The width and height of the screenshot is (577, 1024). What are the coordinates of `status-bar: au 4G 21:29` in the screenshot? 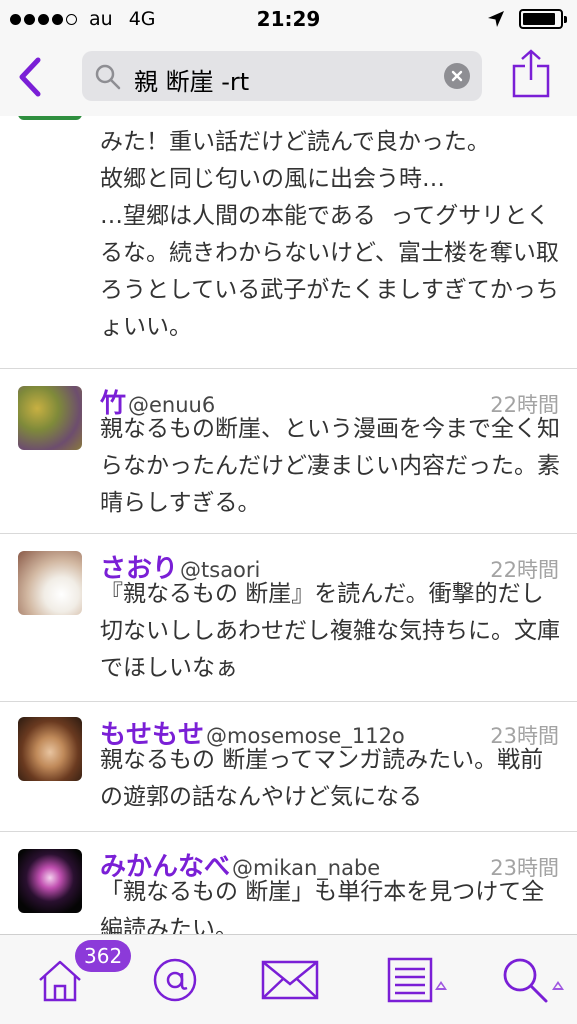 It's located at (288, 19).